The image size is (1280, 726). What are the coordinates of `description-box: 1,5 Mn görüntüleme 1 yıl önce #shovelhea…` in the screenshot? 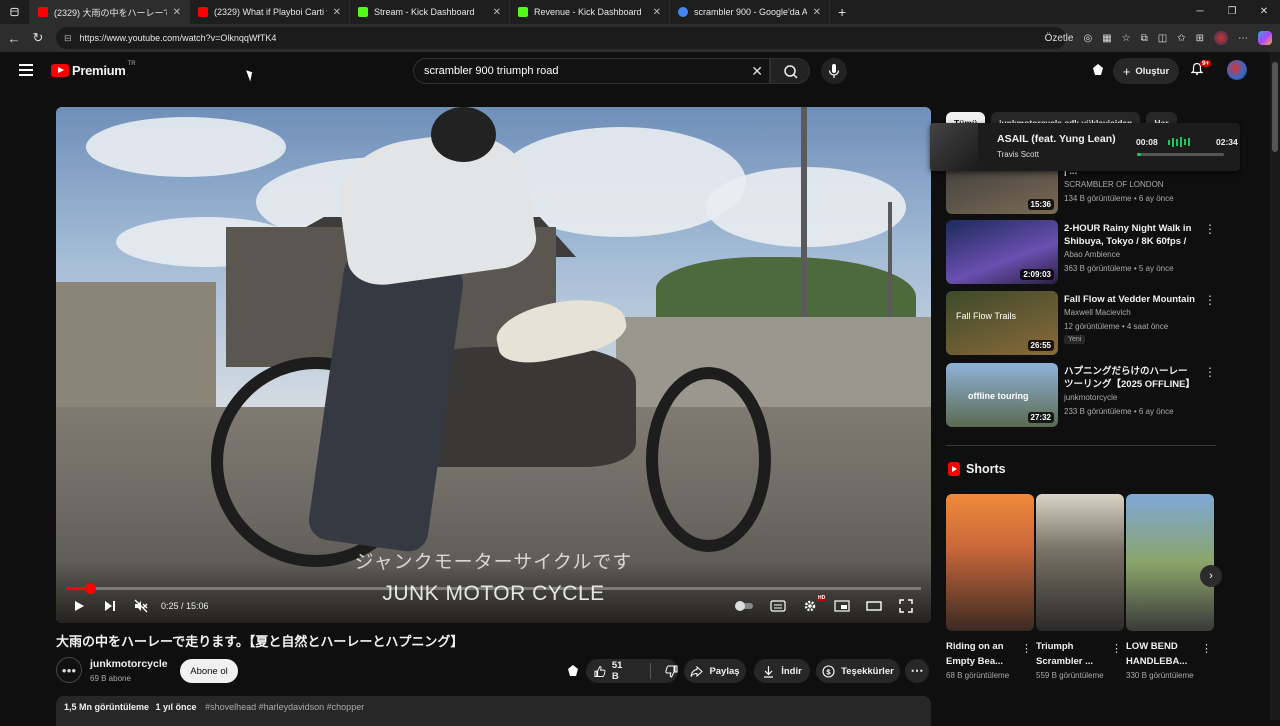 It's located at (493, 711).